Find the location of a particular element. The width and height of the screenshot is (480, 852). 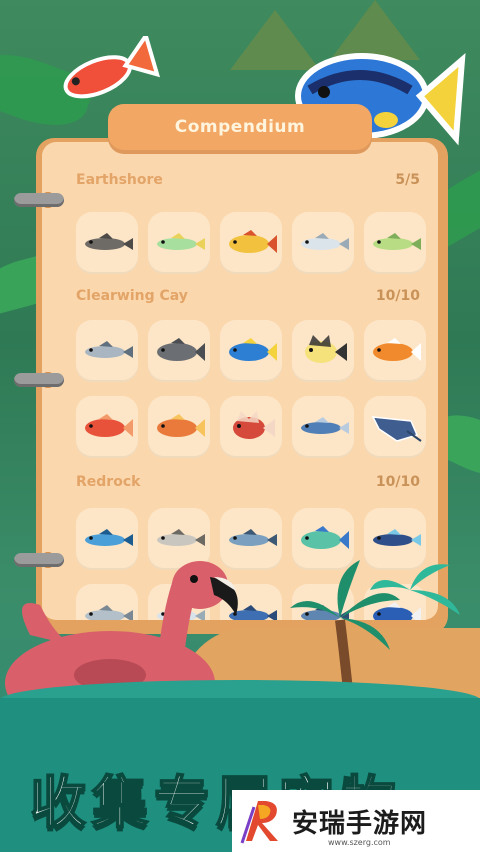

section-name: Earthshore is located at coordinates (119, 180).